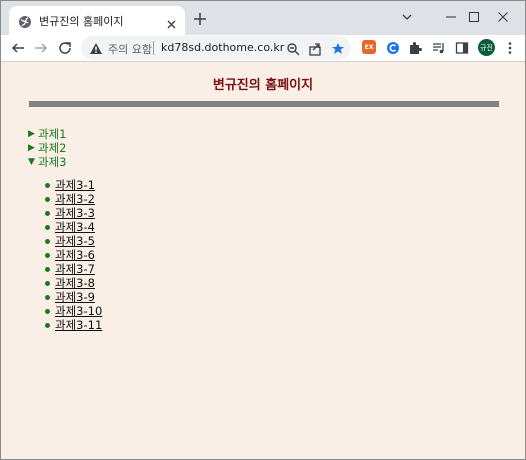 The image size is (526, 460). What do you see at coordinates (393, 48) in the screenshot?
I see `extension-c-icon` at bounding box center [393, 48].